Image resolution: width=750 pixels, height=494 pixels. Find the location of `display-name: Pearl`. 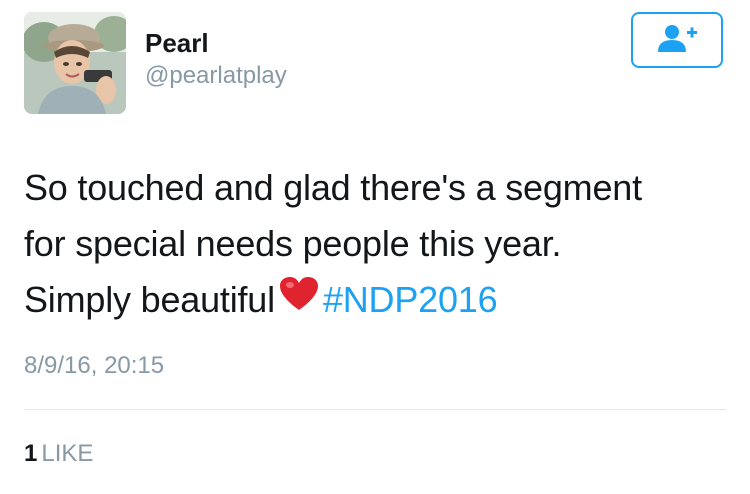

display-name: Pearl is located at coordinates (177, 43).